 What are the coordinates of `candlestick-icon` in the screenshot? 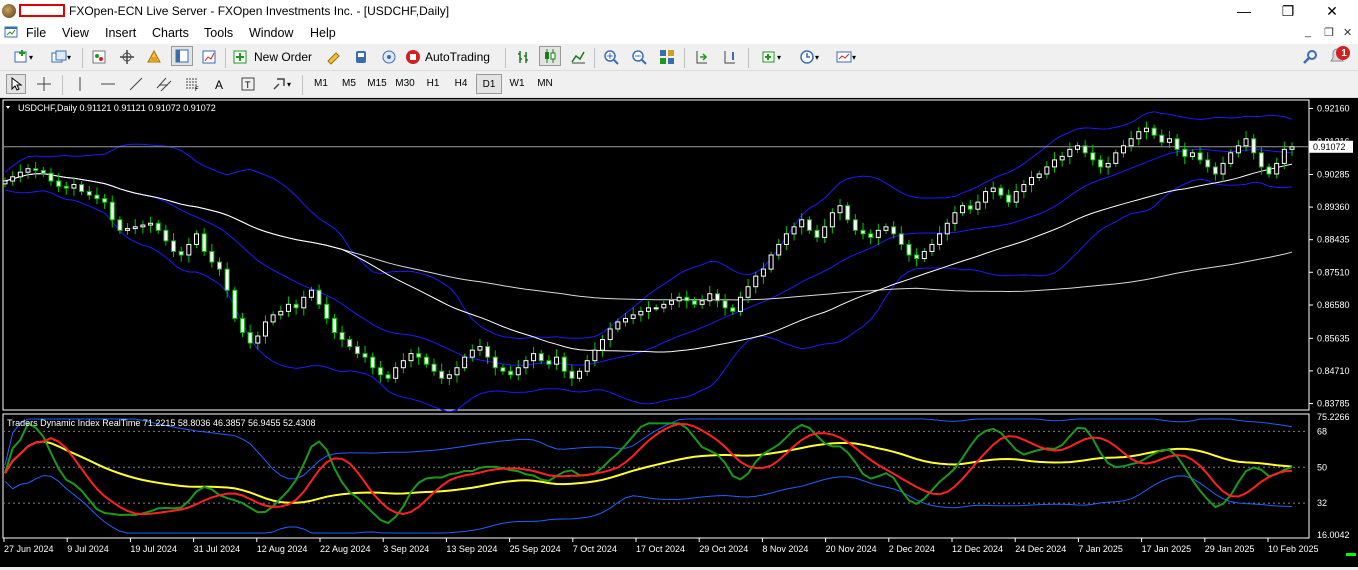 It's located at (550, 56).